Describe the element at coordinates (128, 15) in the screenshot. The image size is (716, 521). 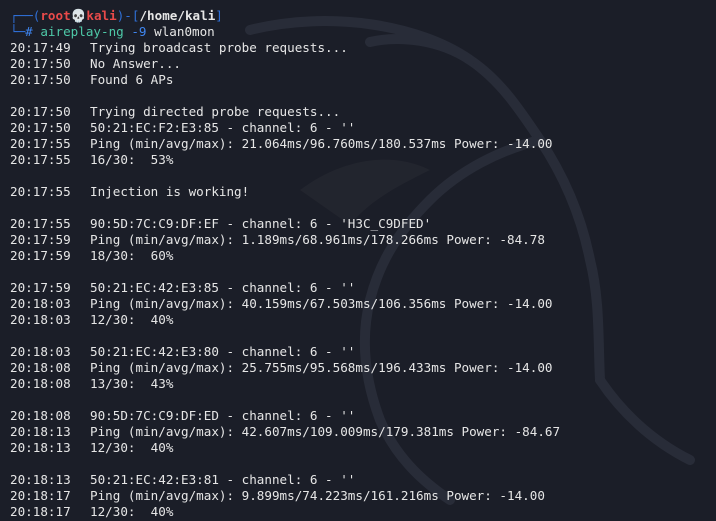
I see `prompt-frame-mid: )-[` at that location.